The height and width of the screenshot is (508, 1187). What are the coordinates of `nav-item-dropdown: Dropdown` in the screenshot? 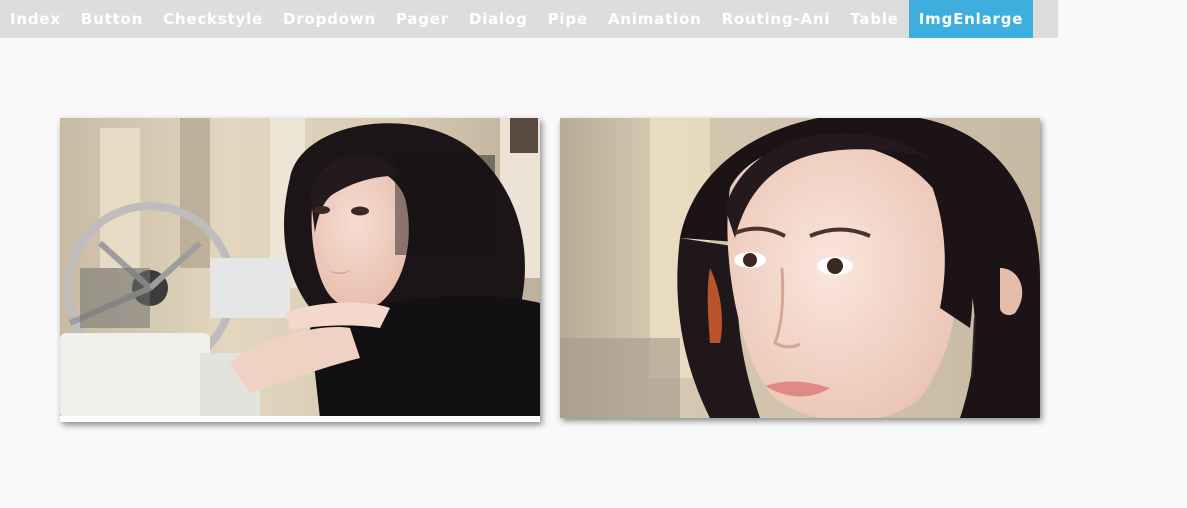 It's located at (329, 19).